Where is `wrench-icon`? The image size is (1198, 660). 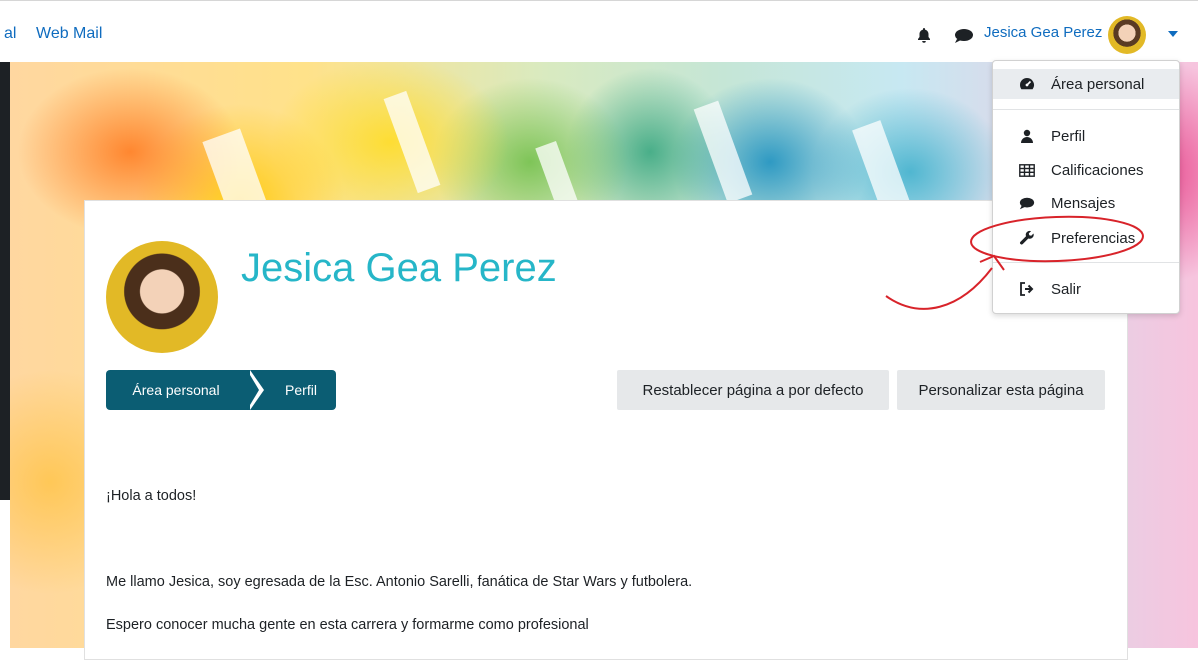
wrench-icon is located at coordinates (1027, 238).